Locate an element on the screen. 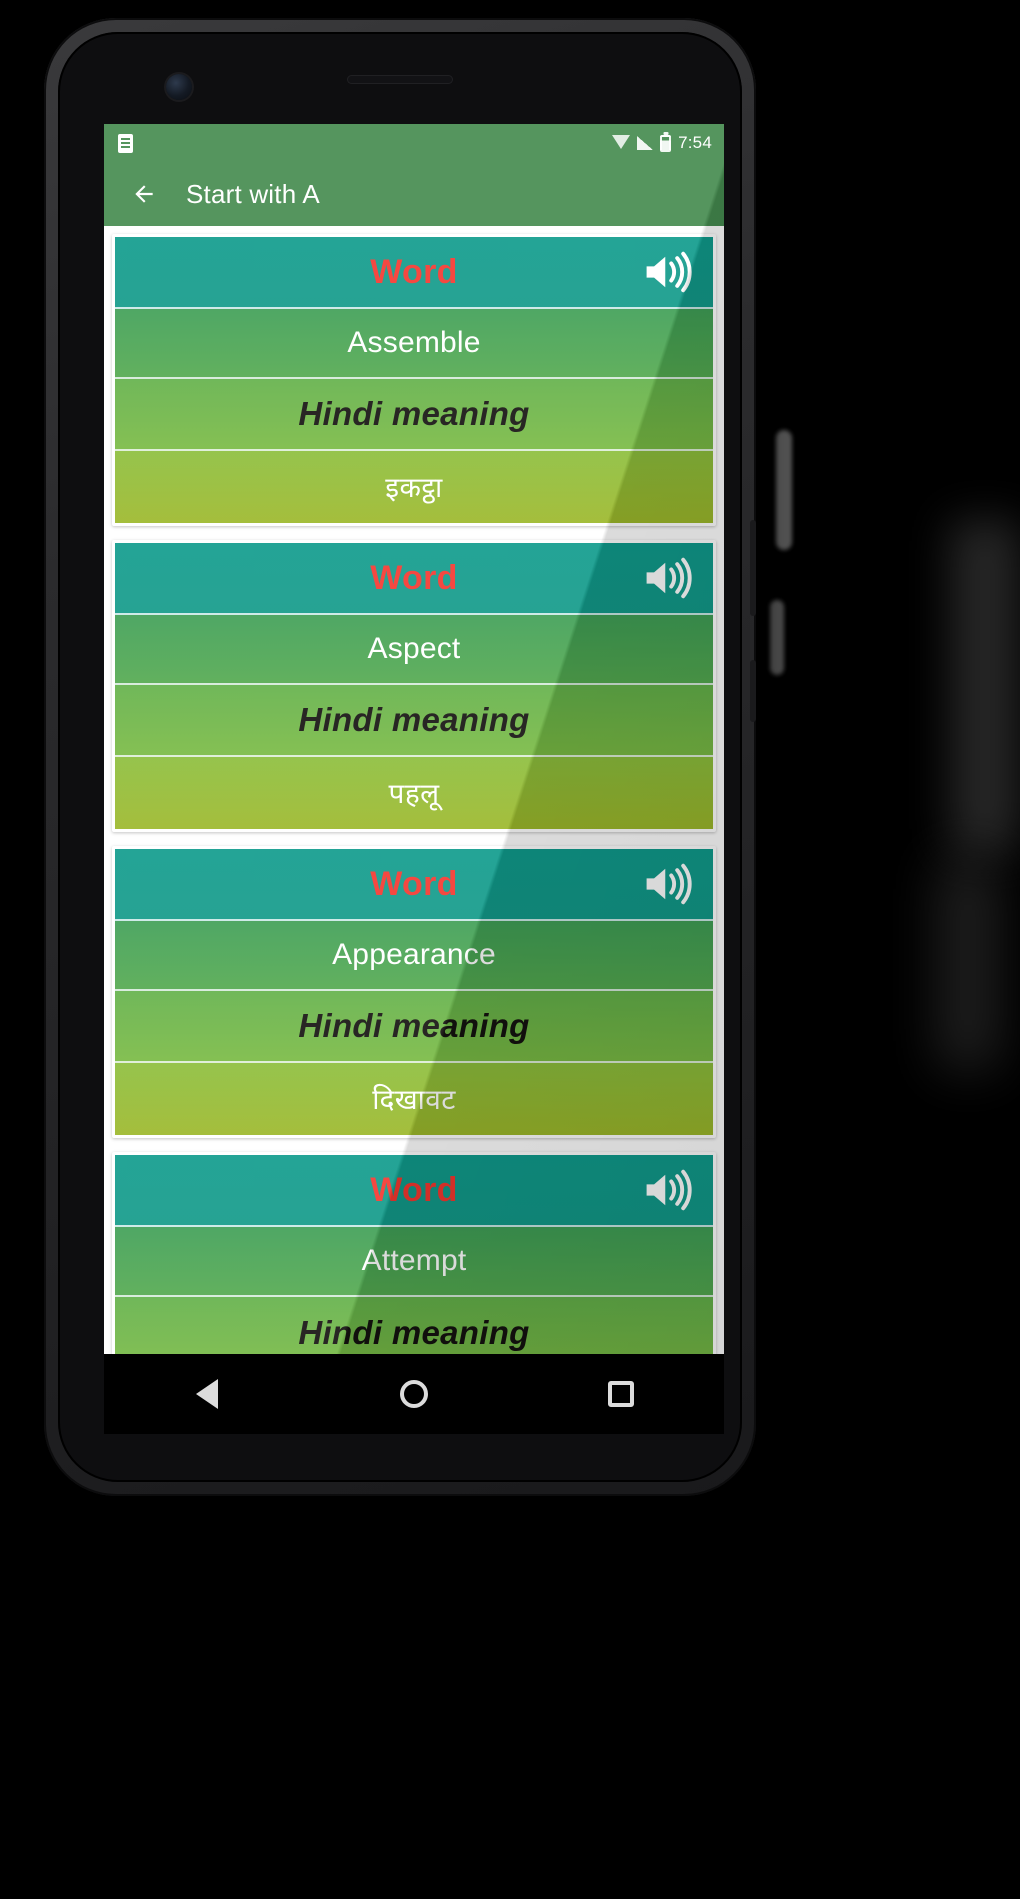 This screenshot has height=1899, width=1020. circle-icon is located at coordinates (413, 1394).